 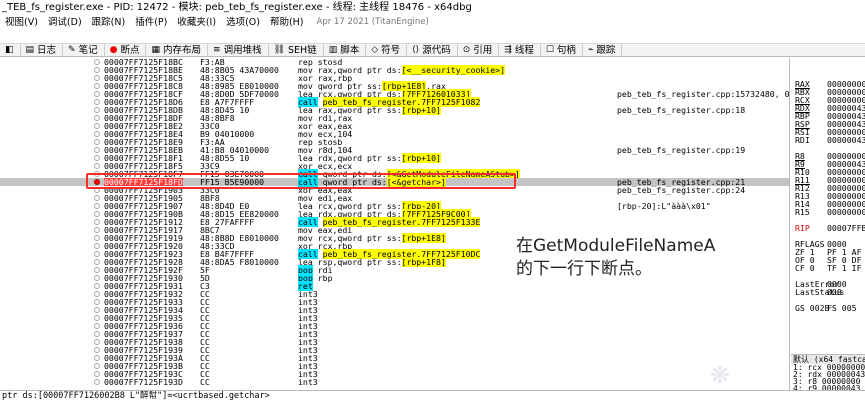 I want to click on register-name: R15, so click(x=802, y=212).